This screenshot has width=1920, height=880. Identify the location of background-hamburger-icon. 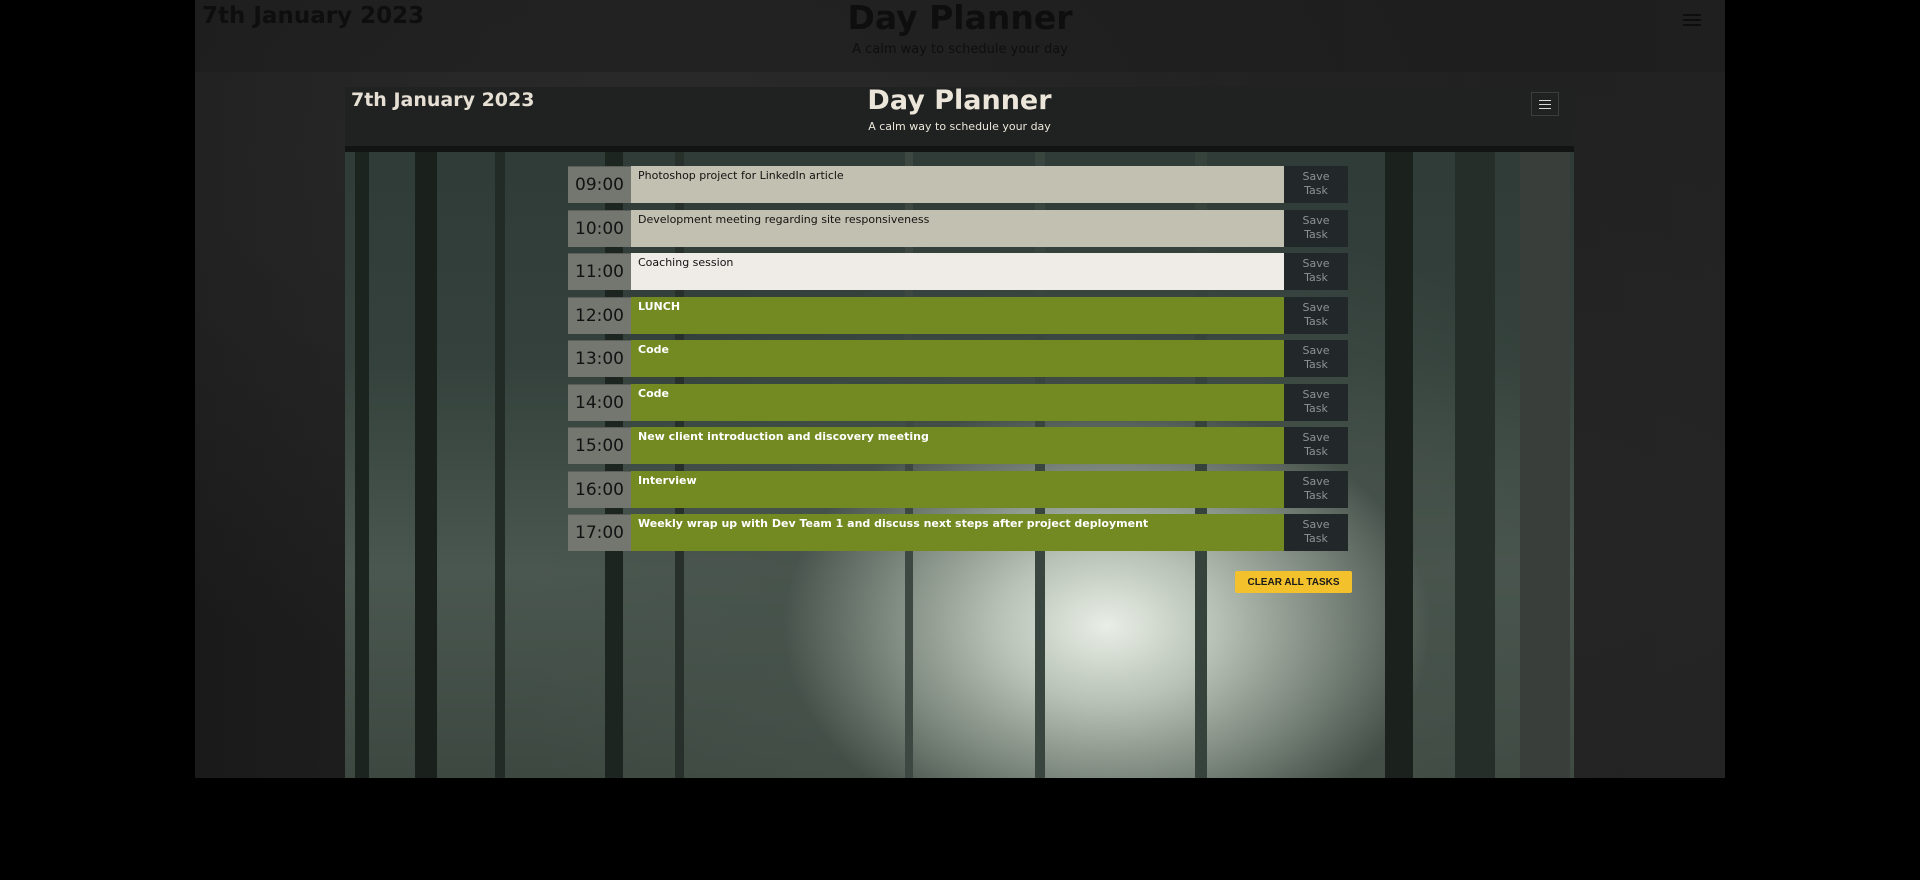
(1692, 21).